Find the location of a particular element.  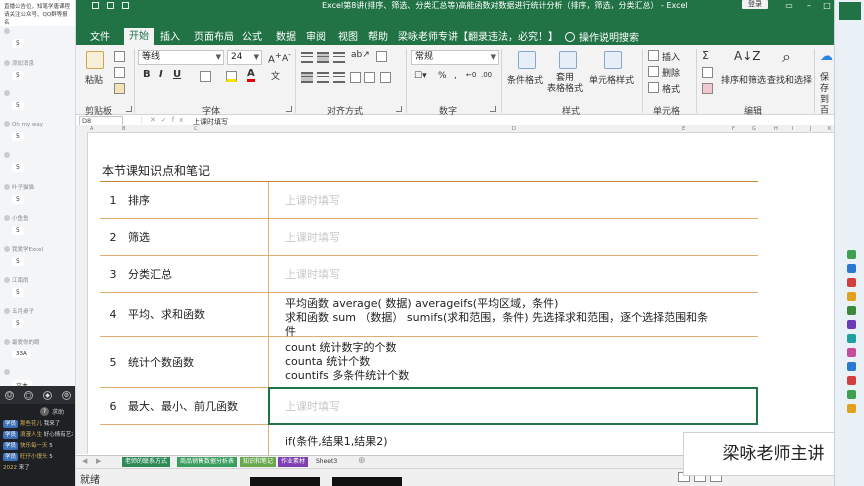

align-middle-icon is located at coordinates (323, 57).